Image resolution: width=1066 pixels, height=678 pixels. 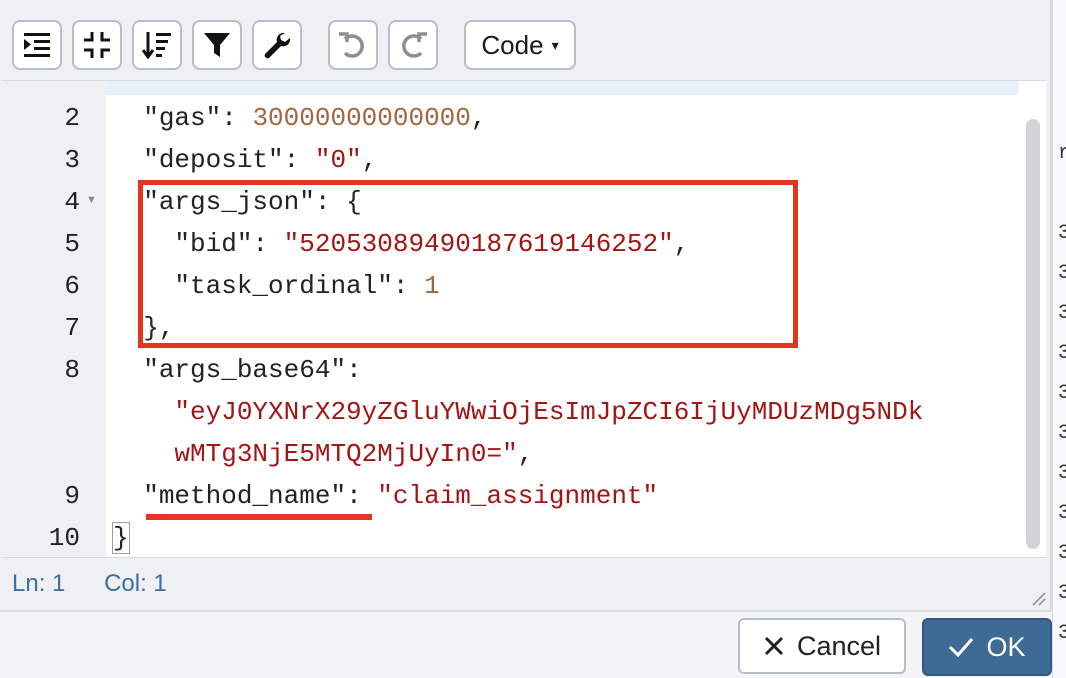 What do you see at coordinates (54, 319) in the screenshot?
I see `line-gutter: 2 3 4 ▼ 5 6 7 8 9 10` at bounding box center [54, 319].